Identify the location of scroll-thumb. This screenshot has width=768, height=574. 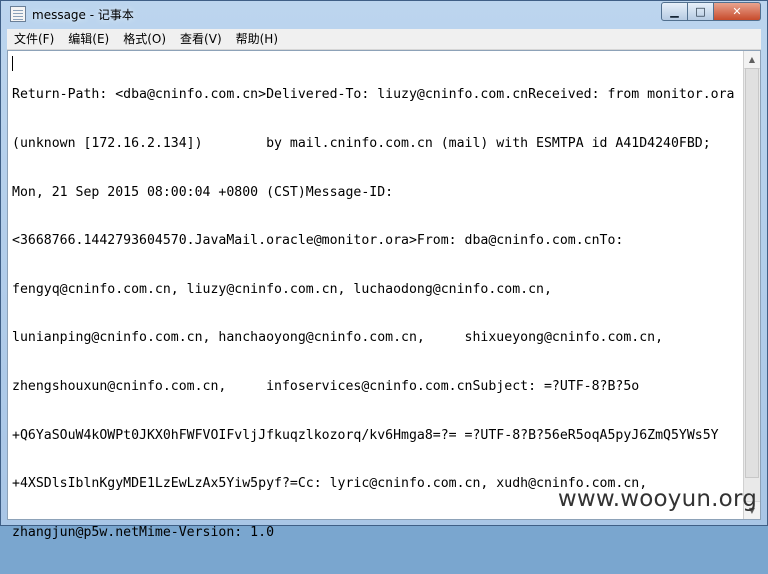
(752, 273).